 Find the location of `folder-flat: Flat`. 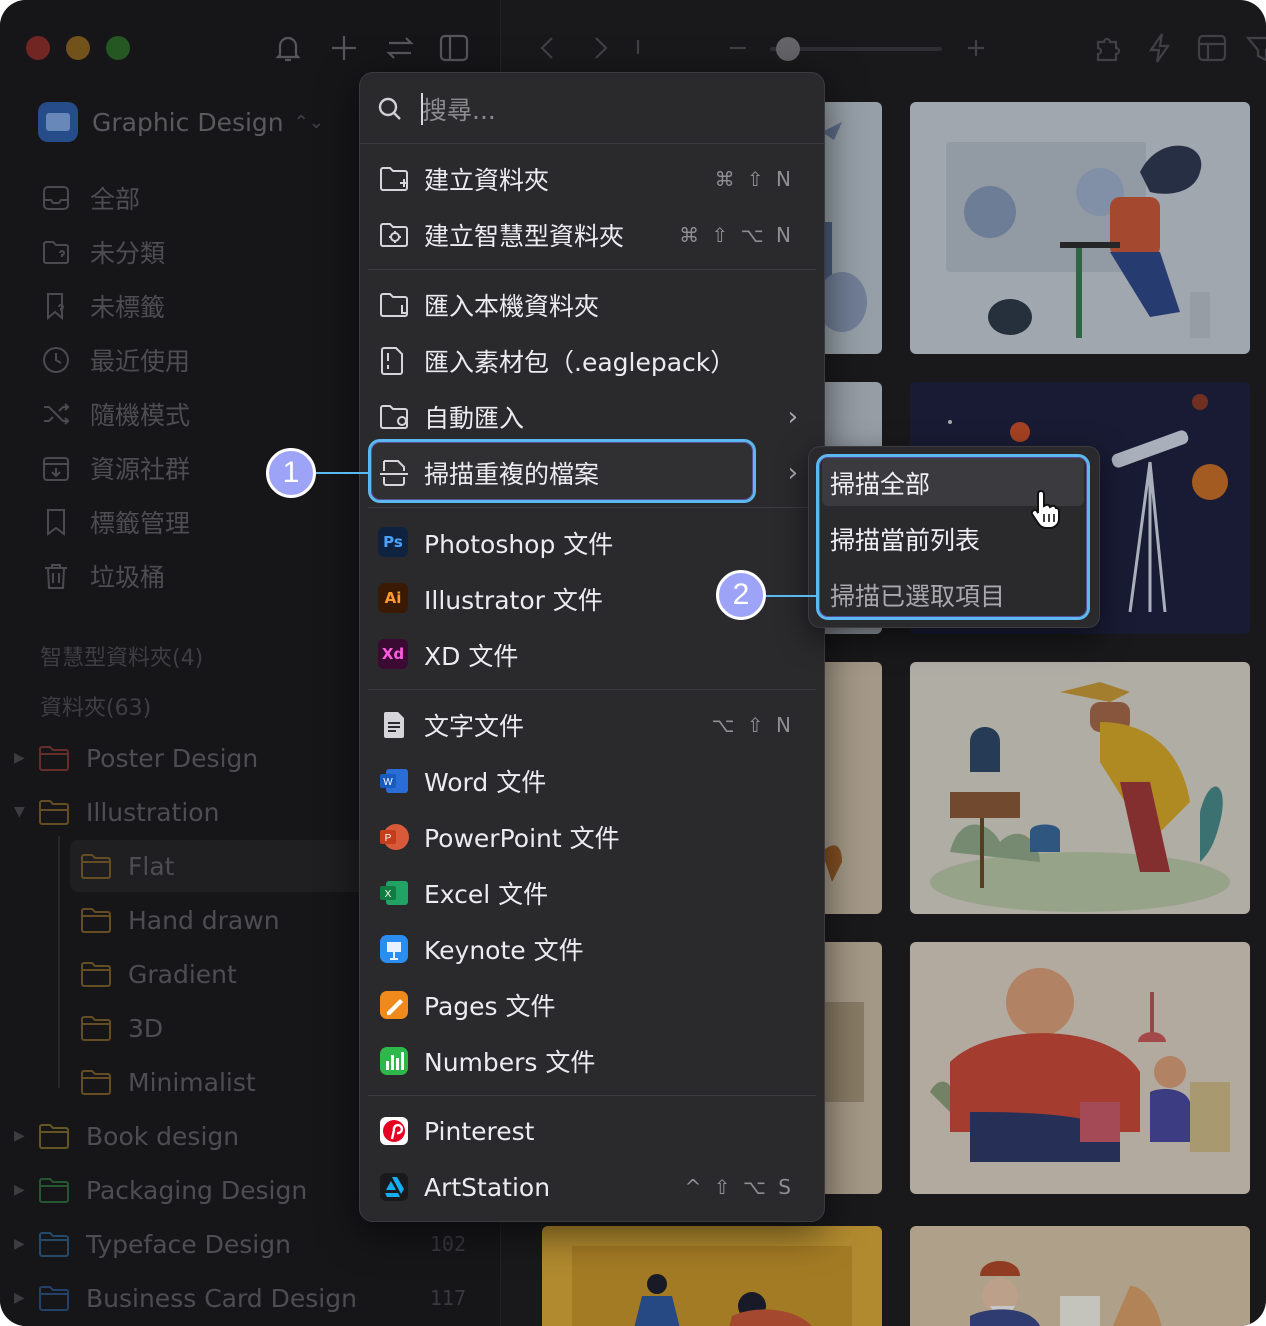

folder-flat: Flat is located at coordinates (127, 866).